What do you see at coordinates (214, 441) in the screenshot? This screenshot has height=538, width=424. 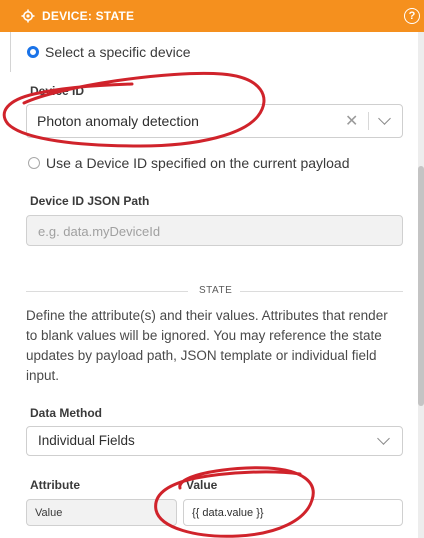 I see `data-method-select: Individual Fields` at bounding box center [214, 441].